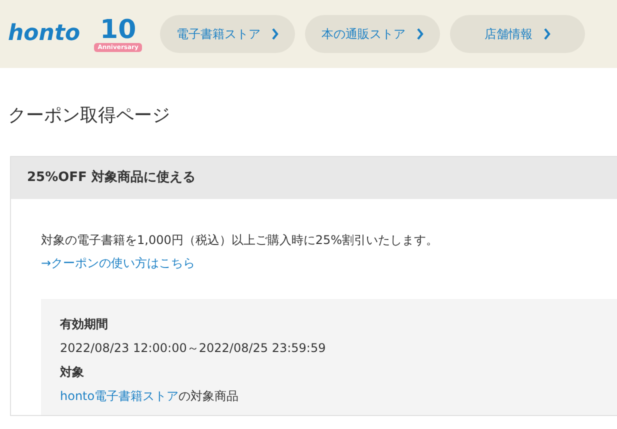 The image size is (617, 429). What do you see at coordinates (228, 34) in the screenshot?
I see `nav-tab: 電子書籍ストア` at bounding box center [228, 34].